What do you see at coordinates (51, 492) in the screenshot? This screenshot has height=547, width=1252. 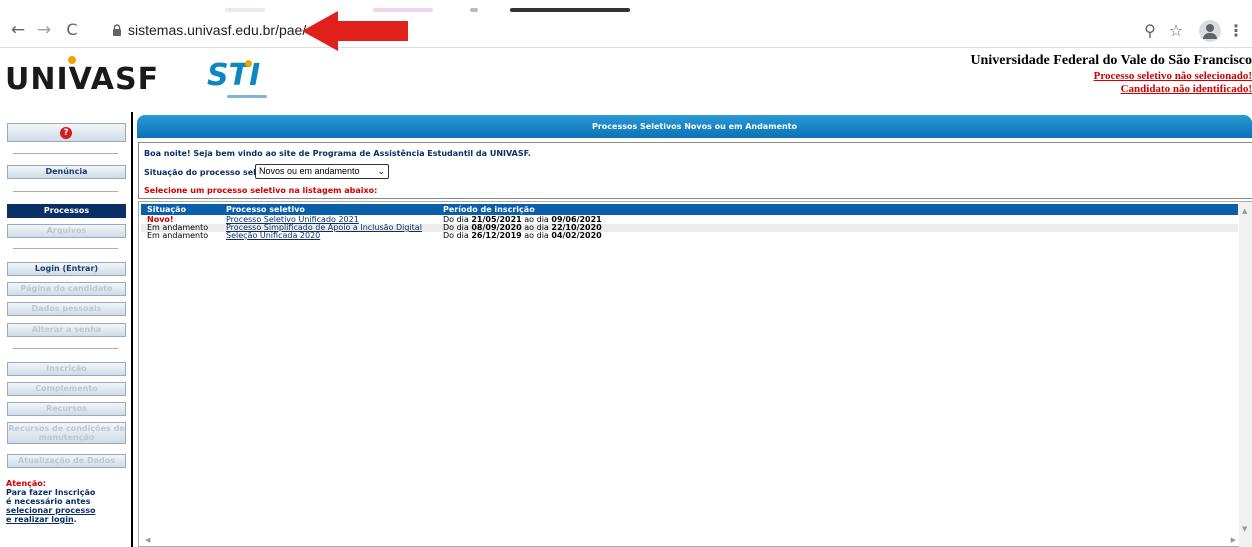 I see `attention-text: Para fazer Inscrição` at bounding box center [51, 492].